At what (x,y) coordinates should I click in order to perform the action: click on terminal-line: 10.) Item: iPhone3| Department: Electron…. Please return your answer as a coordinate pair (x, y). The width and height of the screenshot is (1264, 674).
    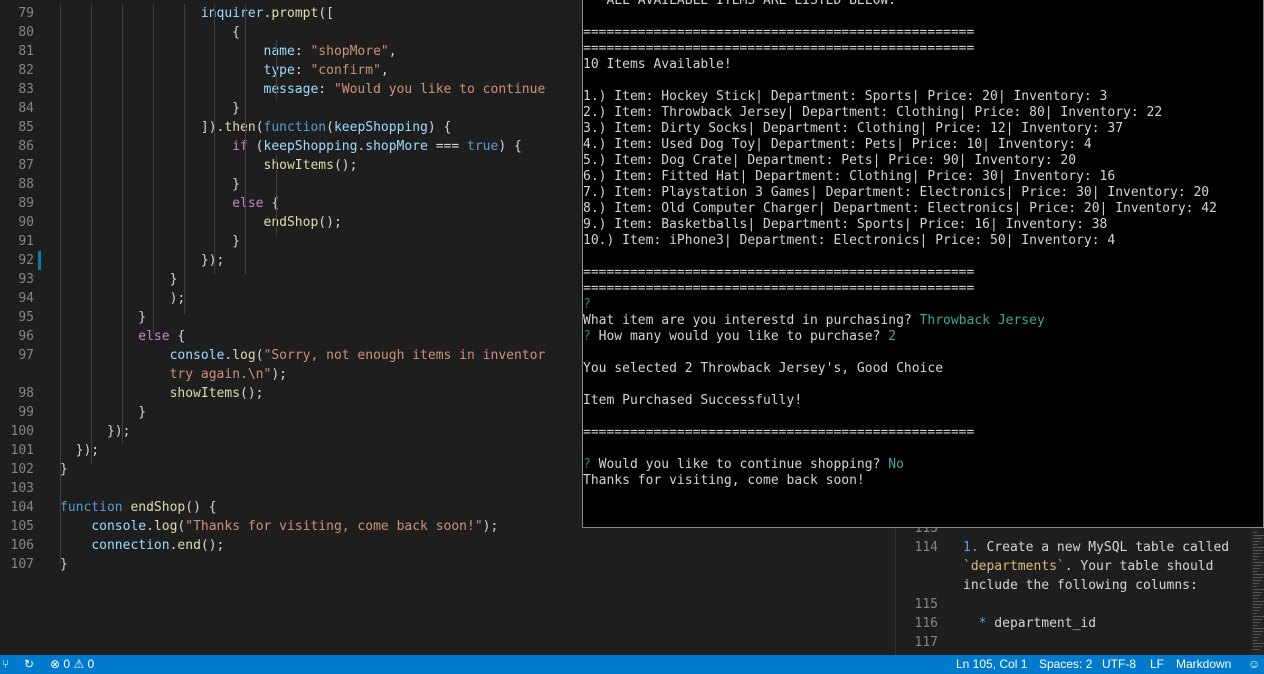
    Looking at the image, I should click on (849, 241).